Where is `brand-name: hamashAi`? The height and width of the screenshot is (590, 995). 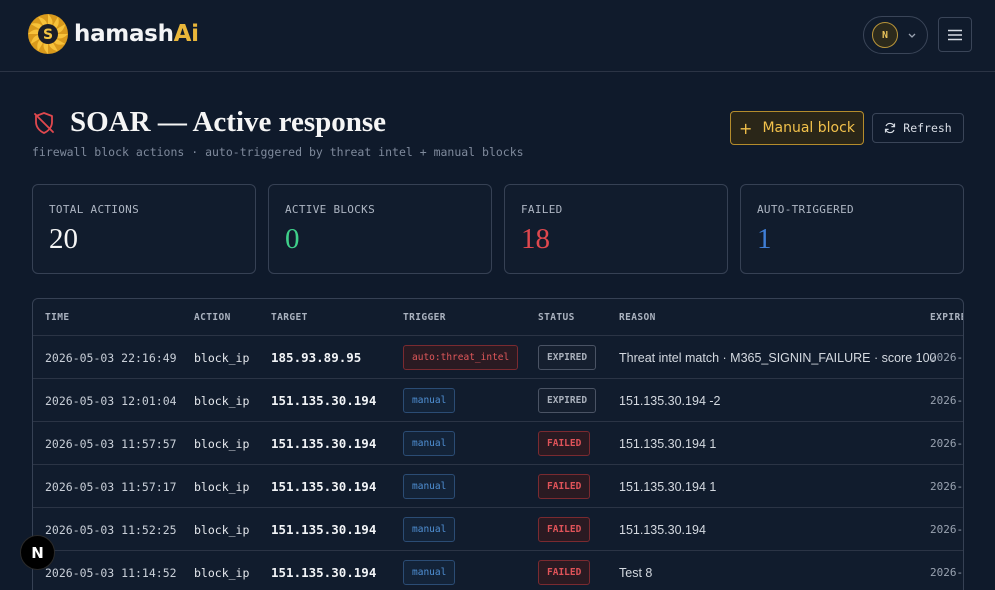 brand-name: hamashAi is located at coordinates (136, 34).